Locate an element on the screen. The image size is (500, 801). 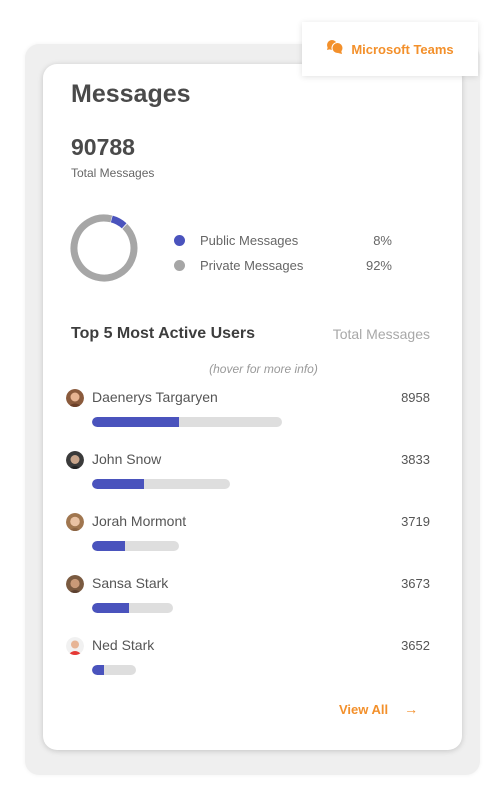
messages-donut-chart is located at coordinates (104, 248).